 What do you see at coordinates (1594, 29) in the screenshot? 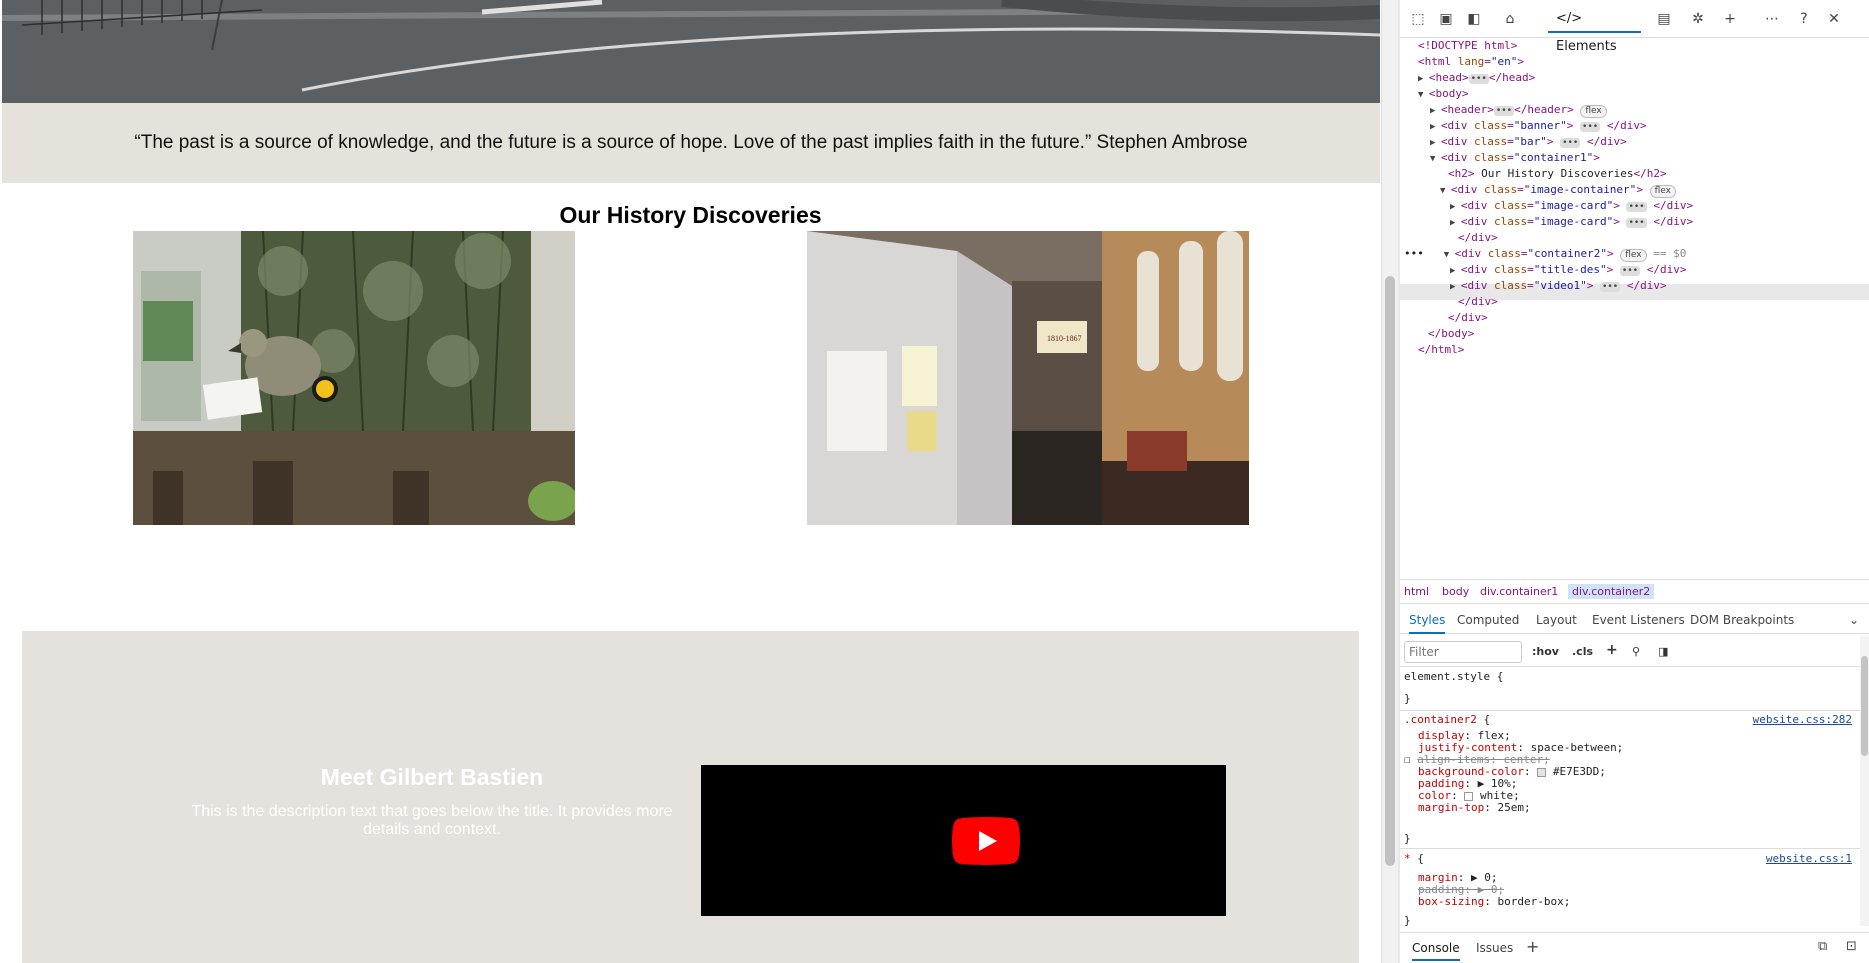
I see `tab-elements: </> Elements` at bounding box center [1594, 29].